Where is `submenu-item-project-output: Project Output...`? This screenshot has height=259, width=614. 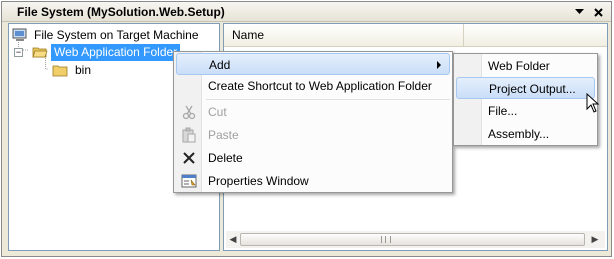
submenu-item-project-output: Project Output... is located at coordinates (525, 88).